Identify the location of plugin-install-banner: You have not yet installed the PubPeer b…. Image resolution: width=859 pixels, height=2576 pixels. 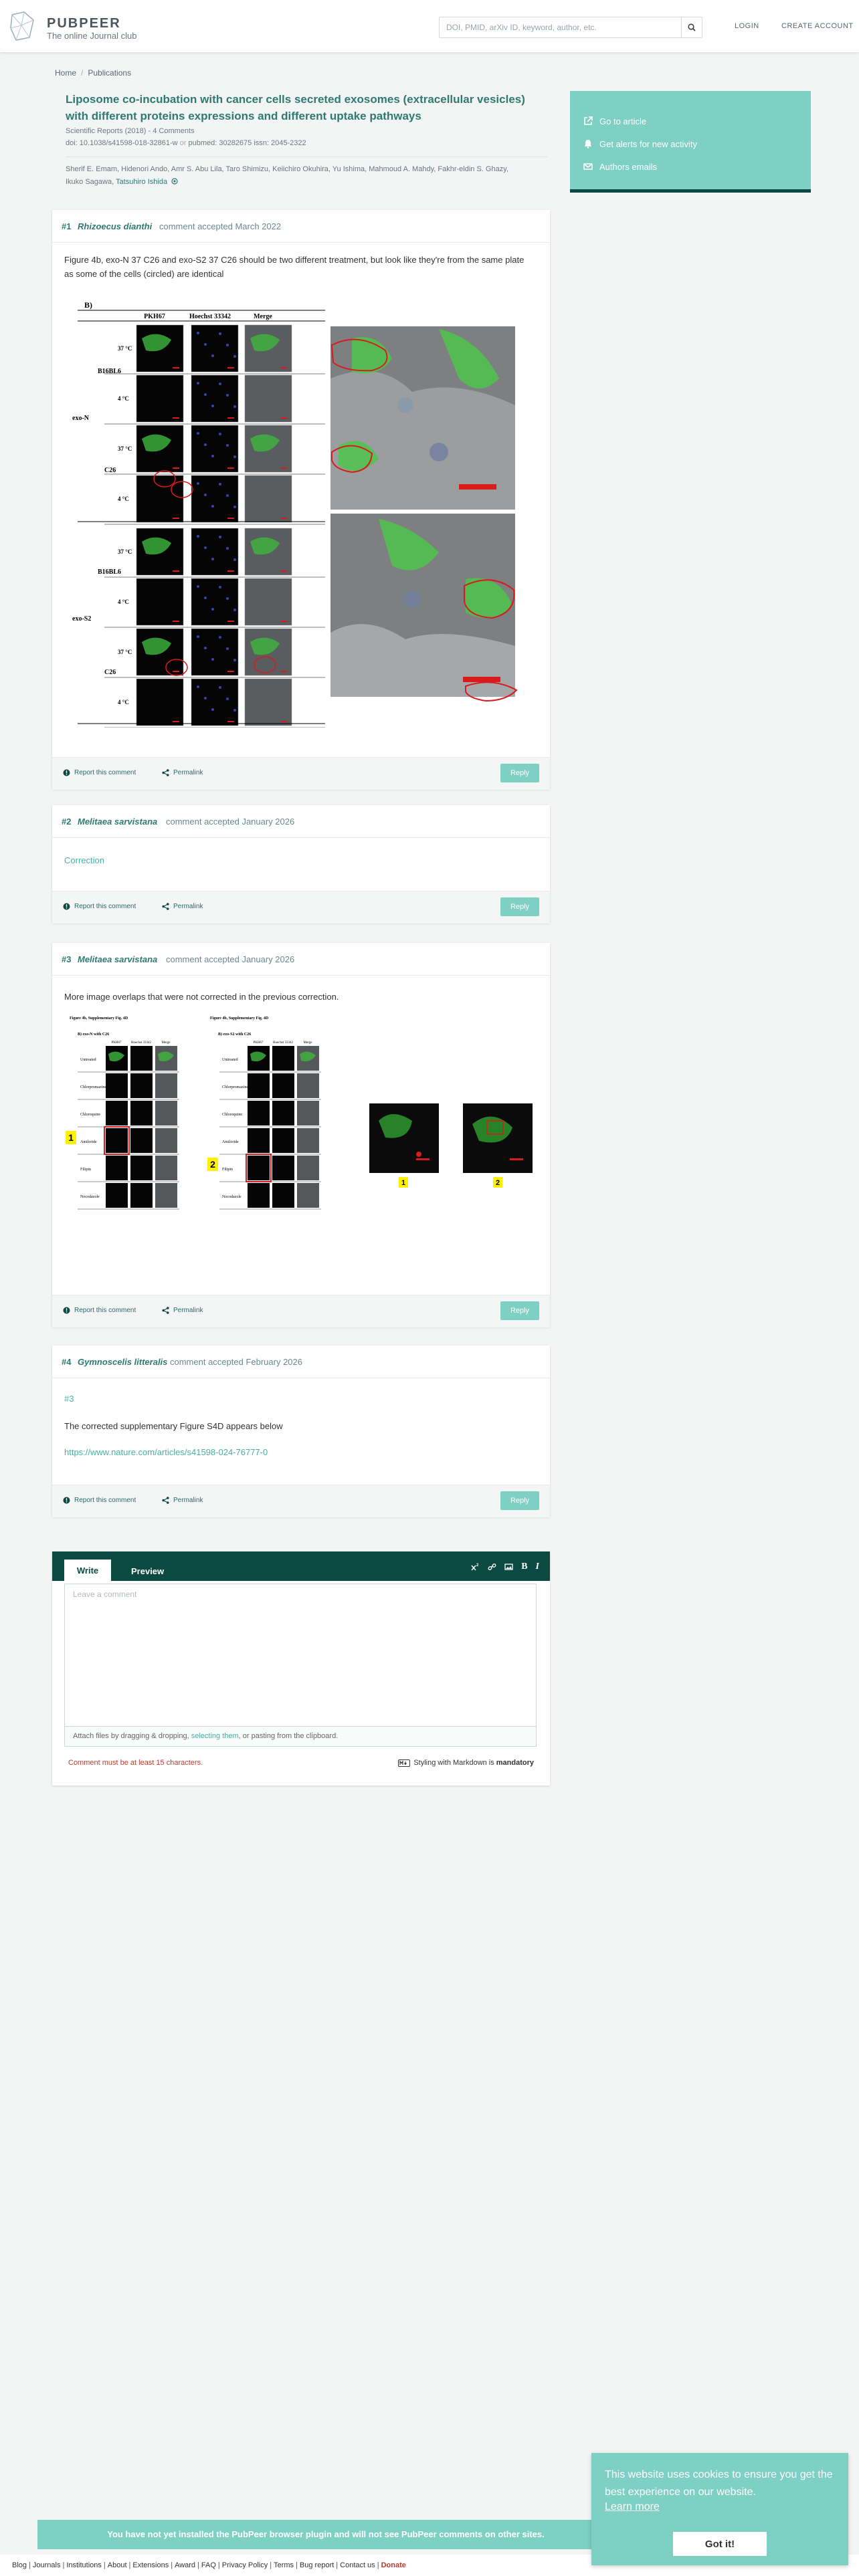
(326, 2534).